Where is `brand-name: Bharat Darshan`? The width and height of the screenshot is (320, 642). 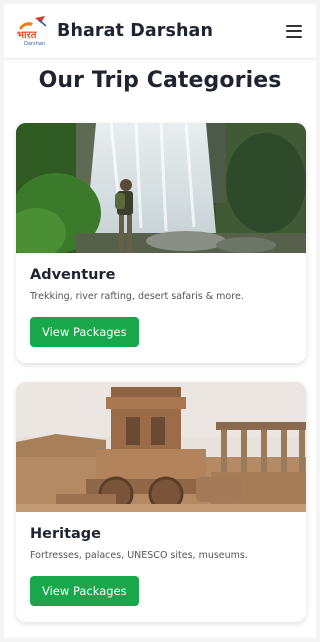 brand-name: Bharat Darshan is located at coordinates (135, 31).